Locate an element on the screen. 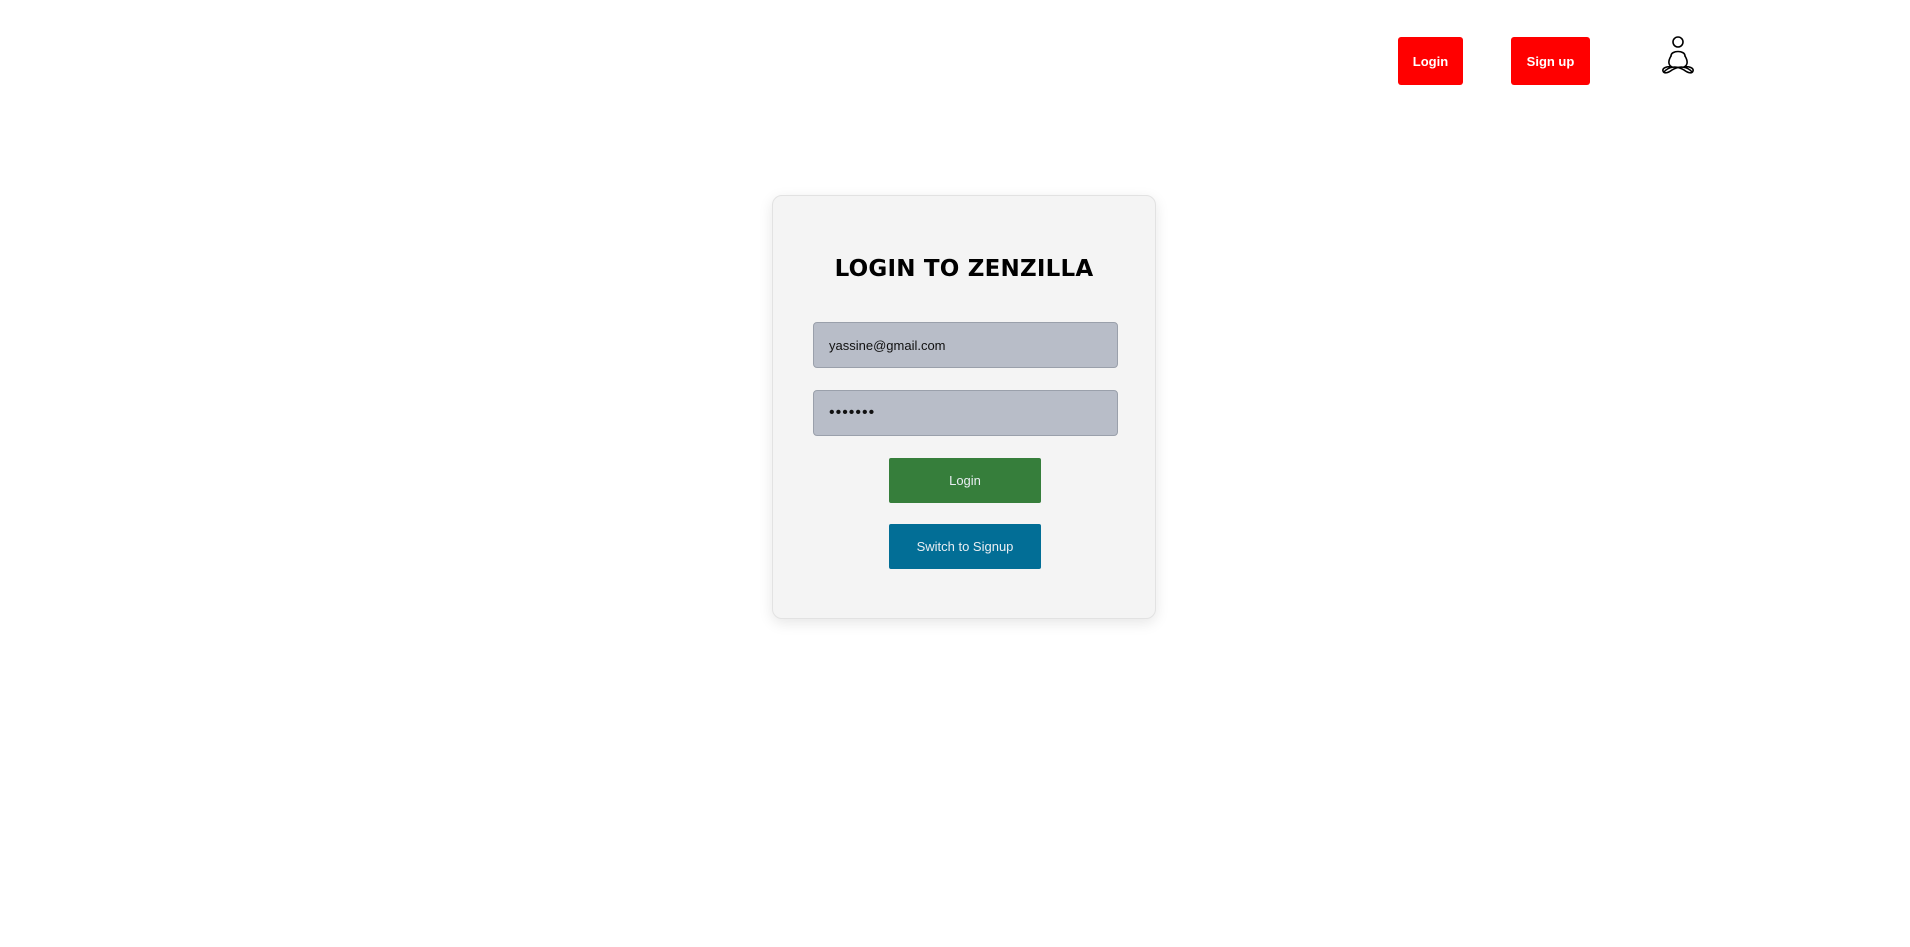 The image size is (1910, 947). password-input is located at coordinates (965, 413).